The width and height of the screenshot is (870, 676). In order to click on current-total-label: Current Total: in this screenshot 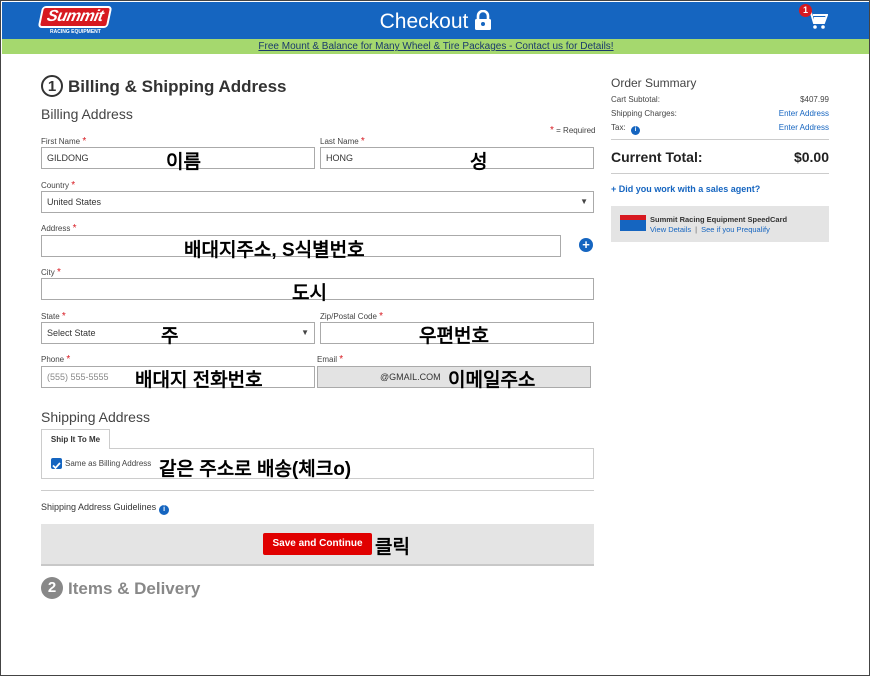, I will do `click(657, 157)`.